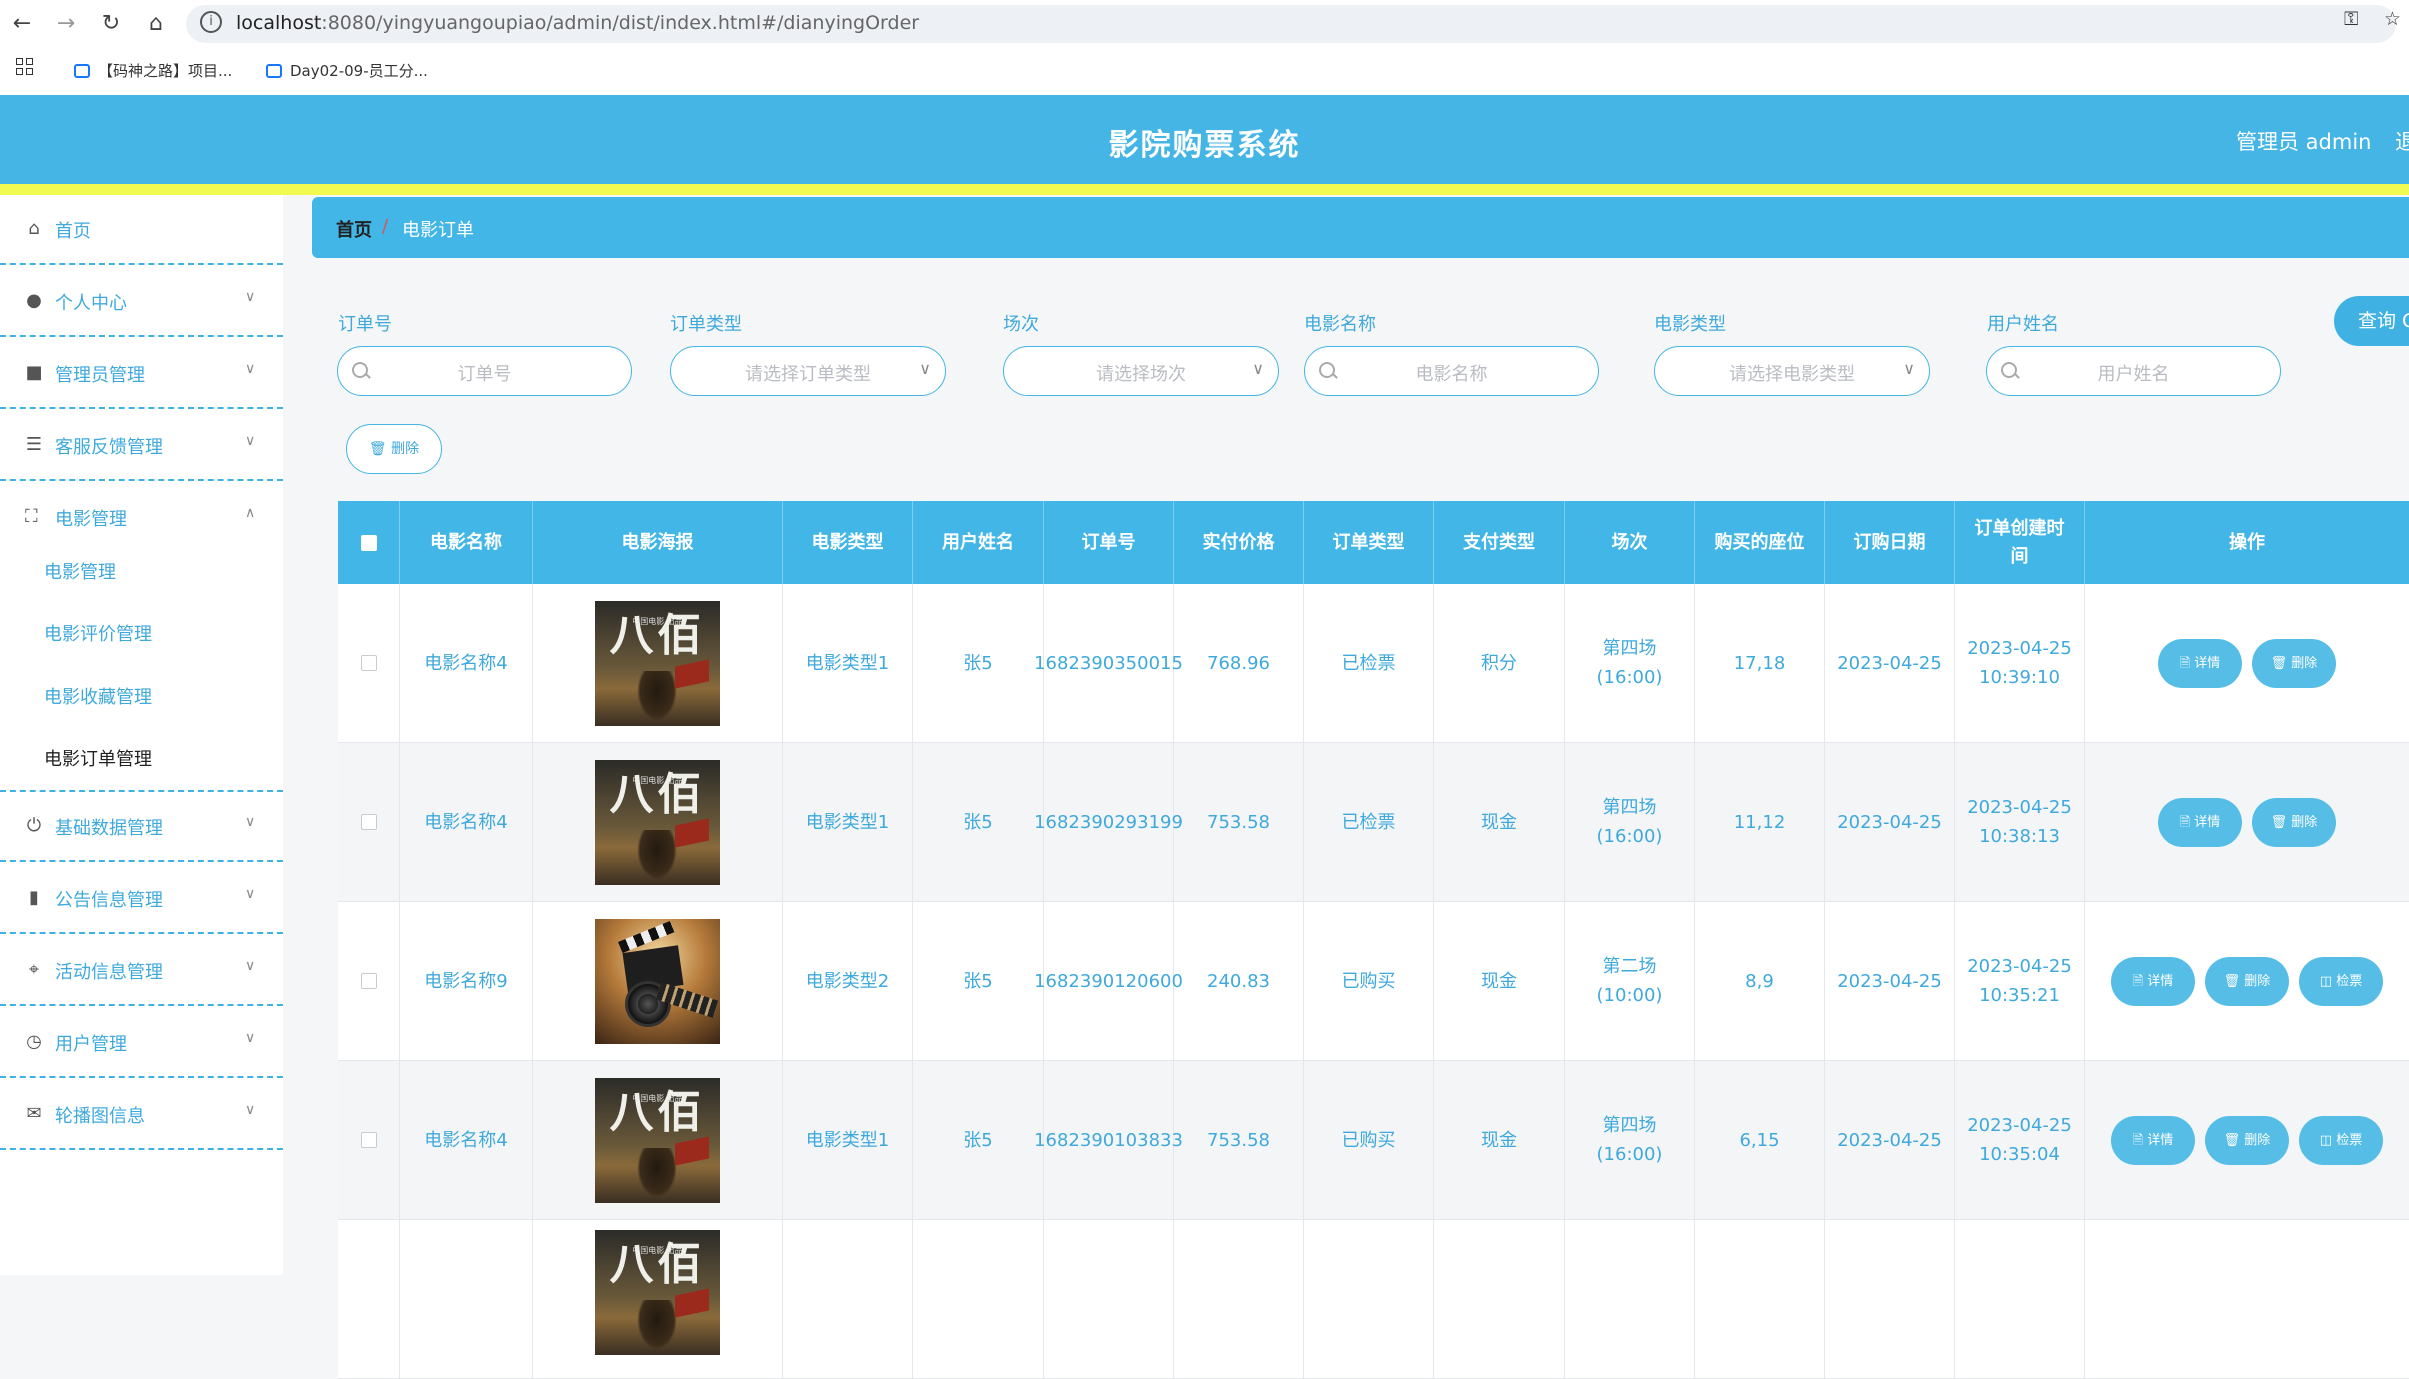  I want to click on key-icon: ⚿, so click(2351, 19).